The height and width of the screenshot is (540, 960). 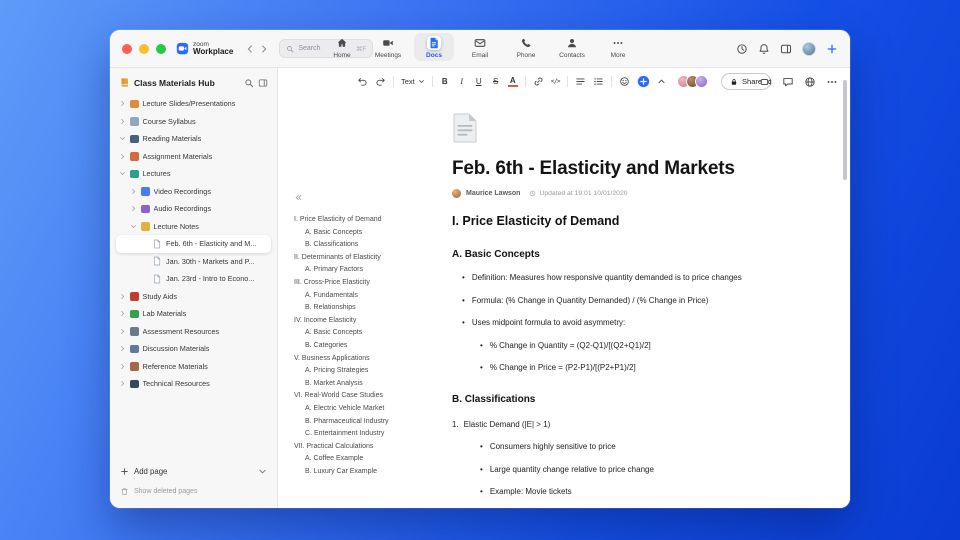 I want to click on sidebar-item-study-aids: Study Aids, so click(x=193, y=297).